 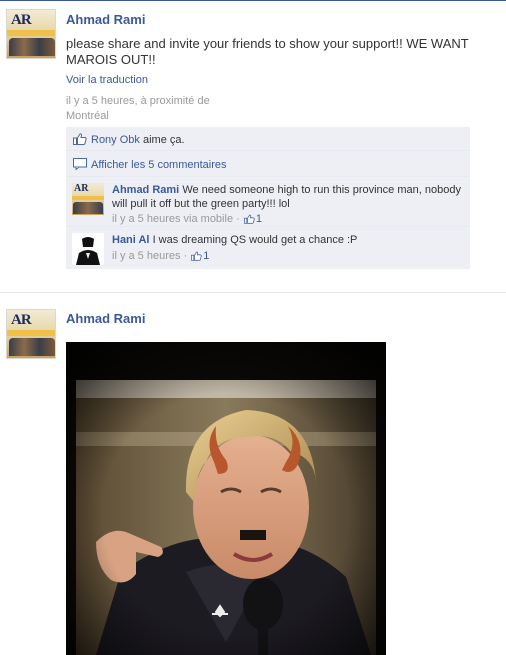 I want to click on thumbs-up-icon, so click(x=80, y=139).